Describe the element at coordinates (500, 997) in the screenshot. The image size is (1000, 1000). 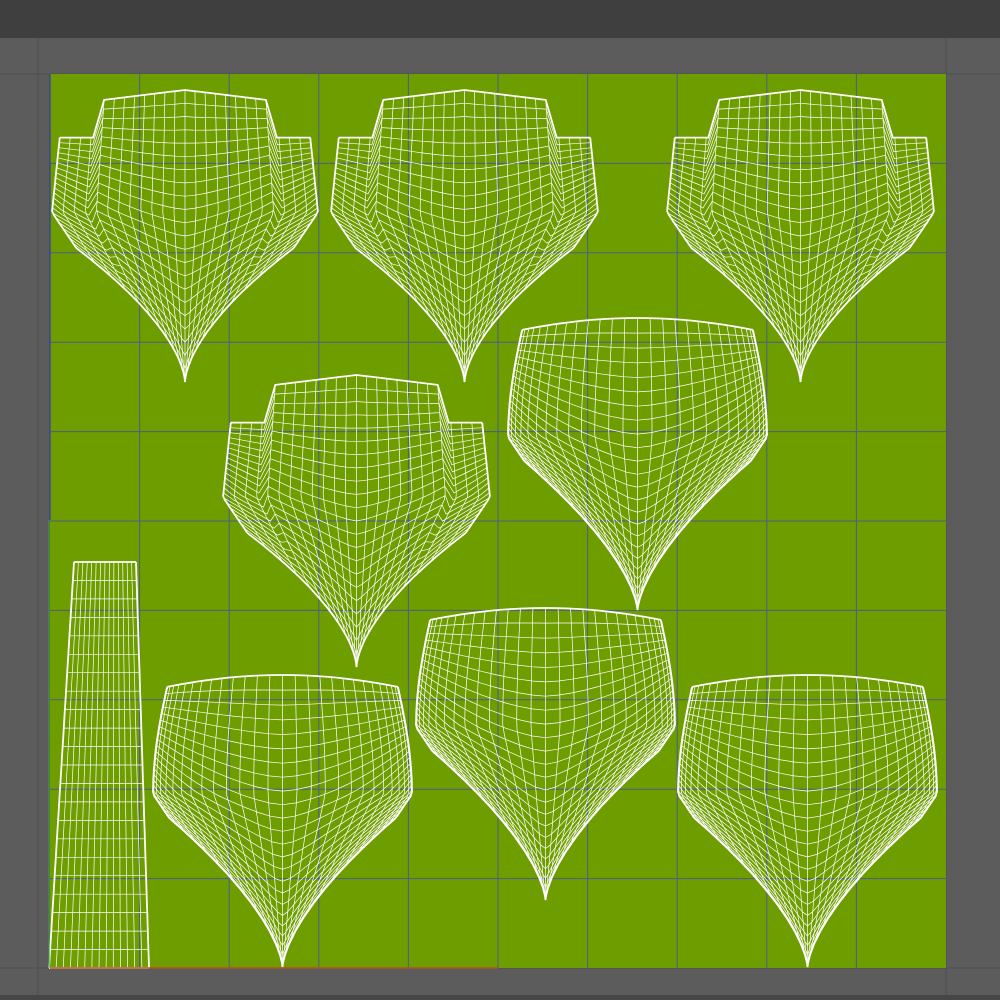
I see `status-strip` at that location.